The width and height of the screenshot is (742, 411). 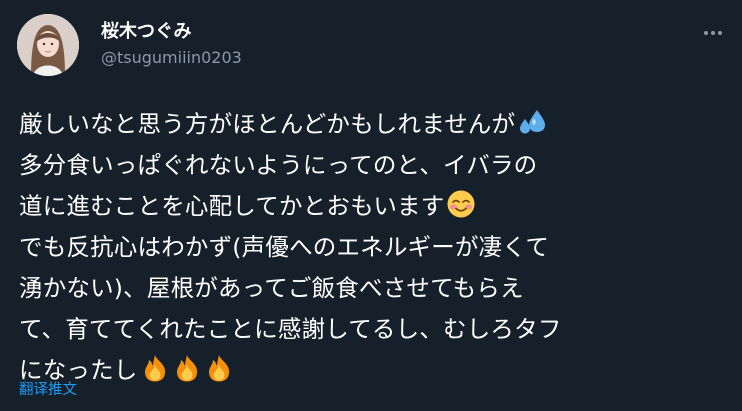 What do you see at coordinates (290, 329) in the screenshot?
I see `tweet-line-text: て、育ててくれたことに感謝してるし、むしろタフ` at bounding box center [290, 329].